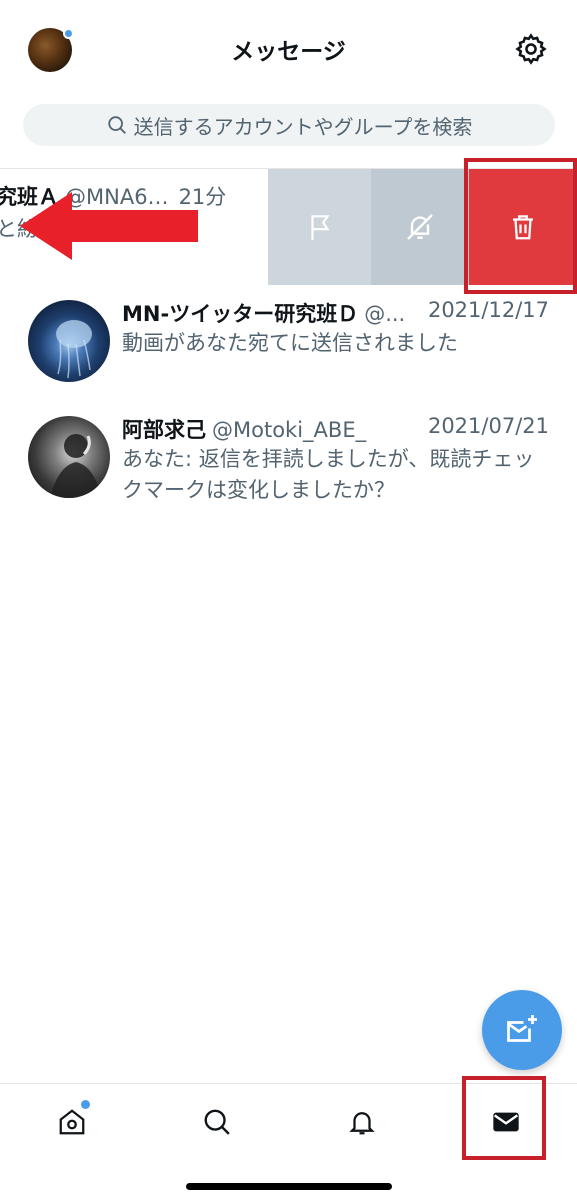 This screenshot has width=577, height=1200. I want to click on annotation-highlight-messages-tab, so click(504, 1118).